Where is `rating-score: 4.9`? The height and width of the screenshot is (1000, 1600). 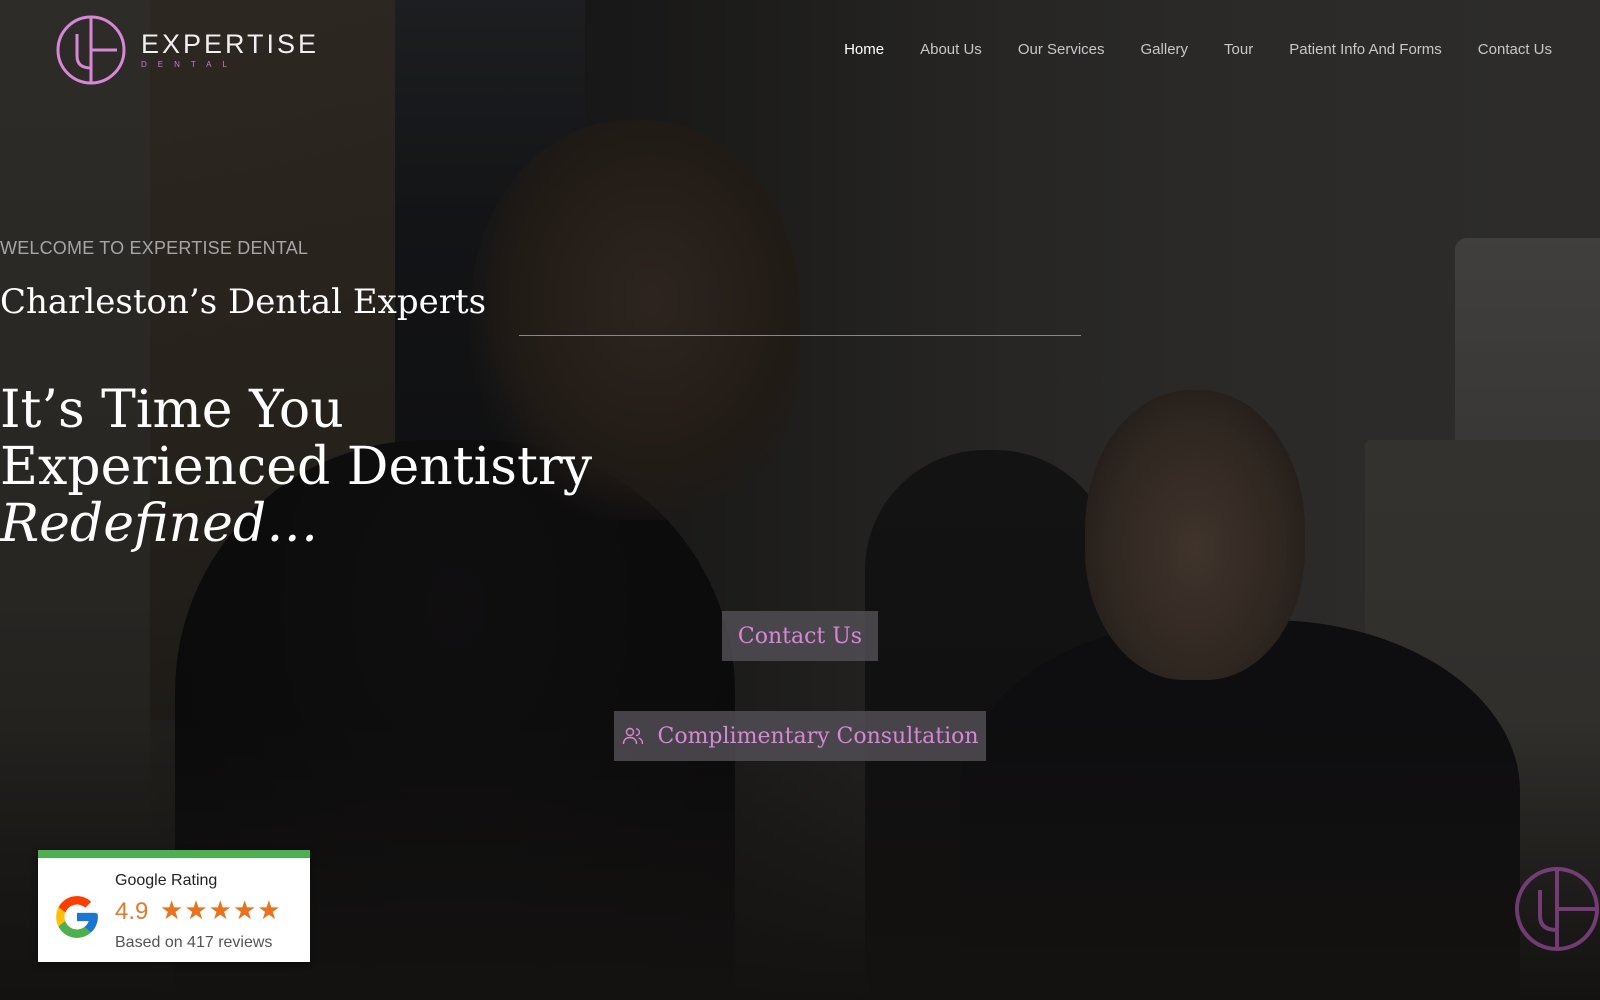 rating-score: 4.9 is located at coordinates (132, 911).